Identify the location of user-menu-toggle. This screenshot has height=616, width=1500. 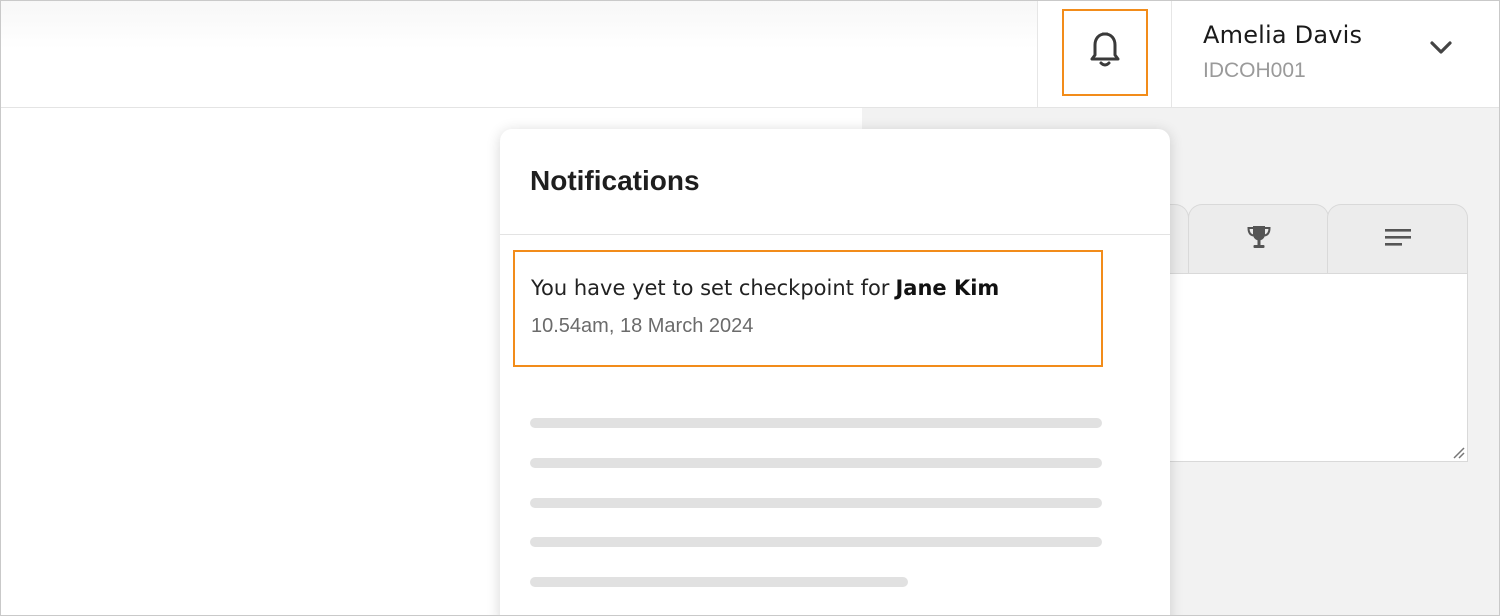
(1441, 49).